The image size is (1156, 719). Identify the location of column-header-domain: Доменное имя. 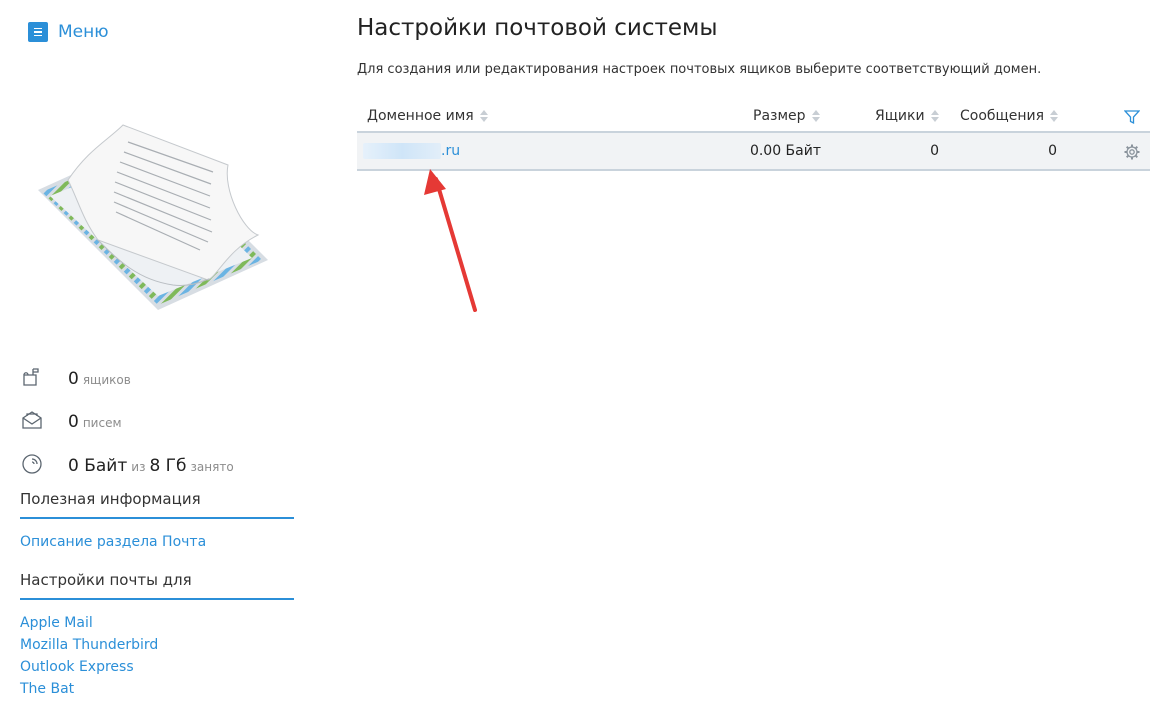
(427, 116).